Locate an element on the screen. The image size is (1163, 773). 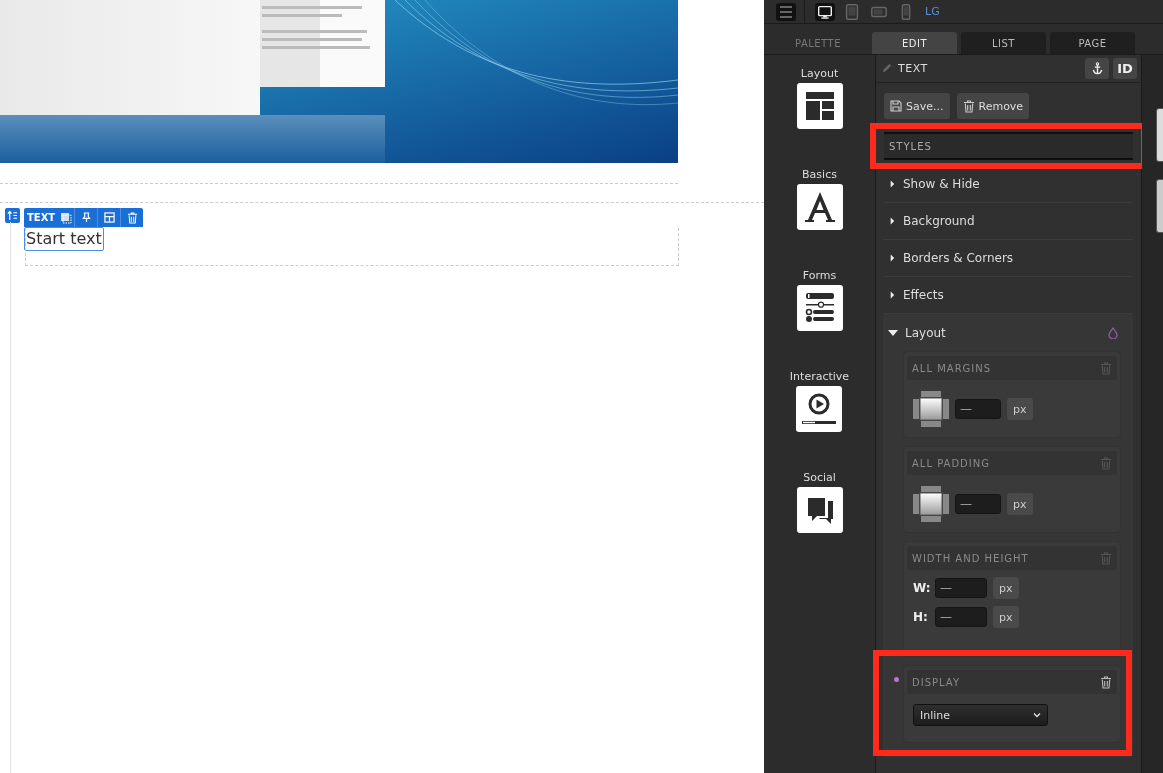
drop-icon is located at coordinates (1113, 332).